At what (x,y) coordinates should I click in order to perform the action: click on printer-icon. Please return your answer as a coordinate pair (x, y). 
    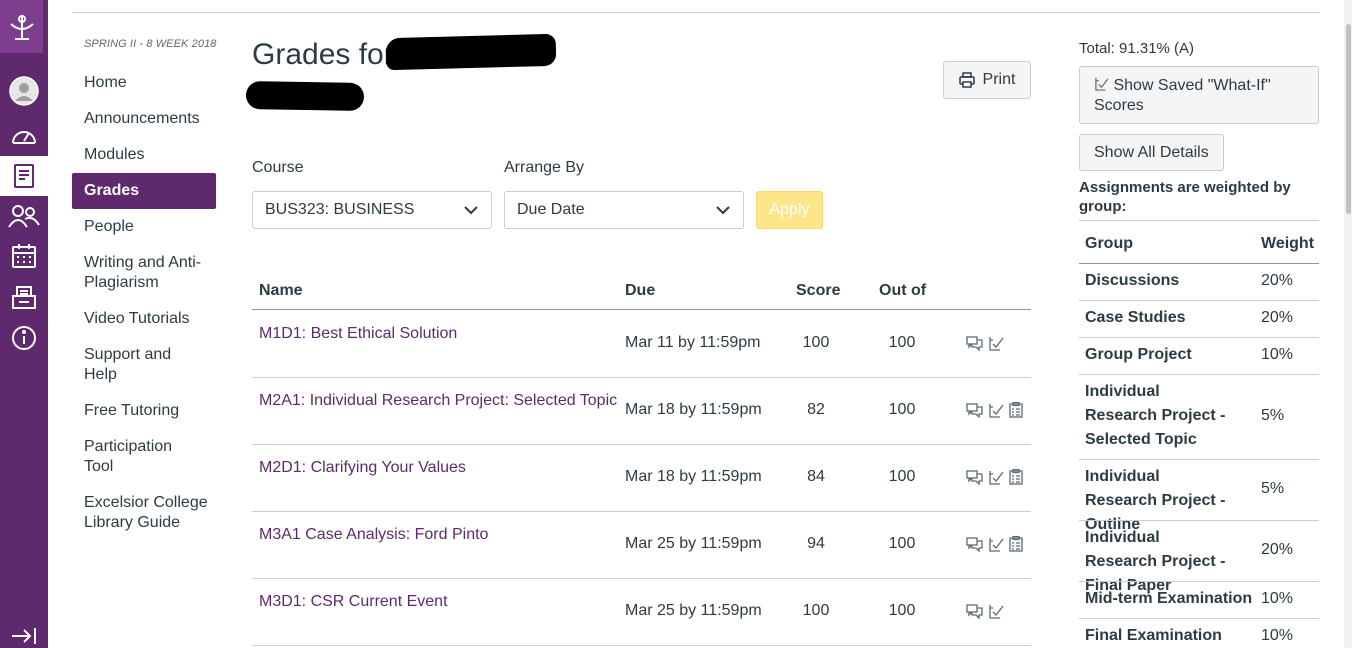
    Looking at the image, I should click on (966, 80).